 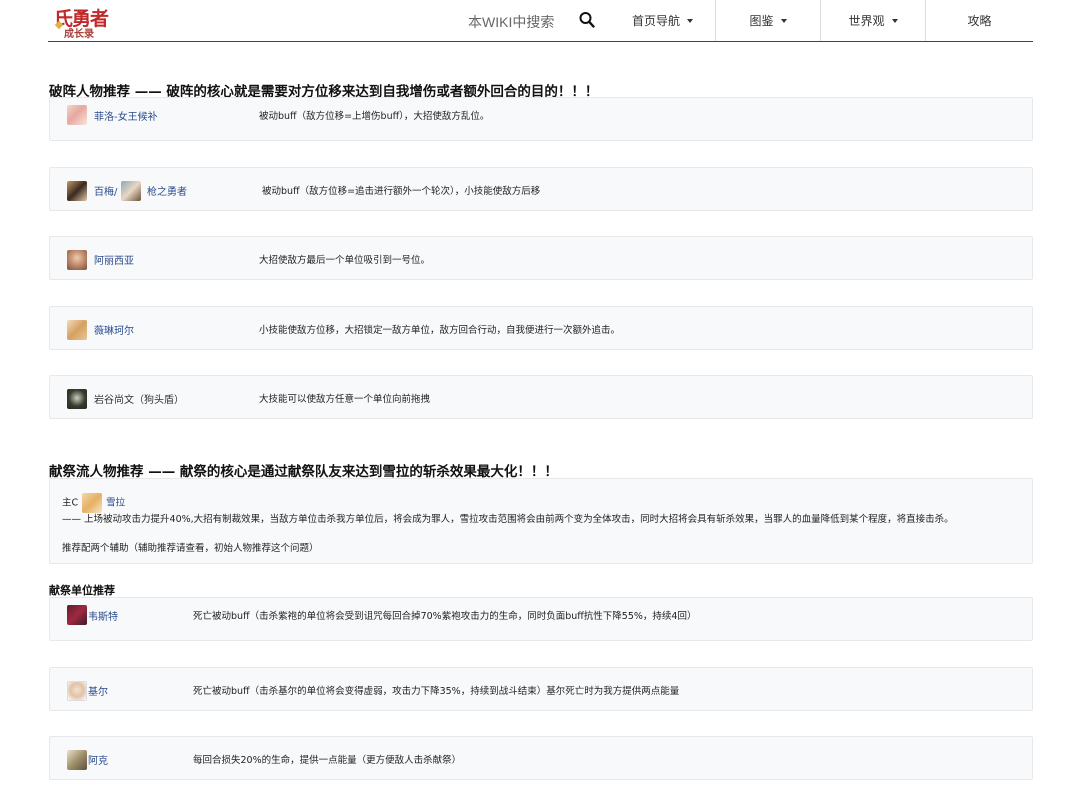 What do you see at coordinates (541, 758) in the screenshot?
I see `list-item: 阿克 每回合损失20%的生命，提供一点能量（更方便敌人击杀献祭）` at bounding box center [541, 758].